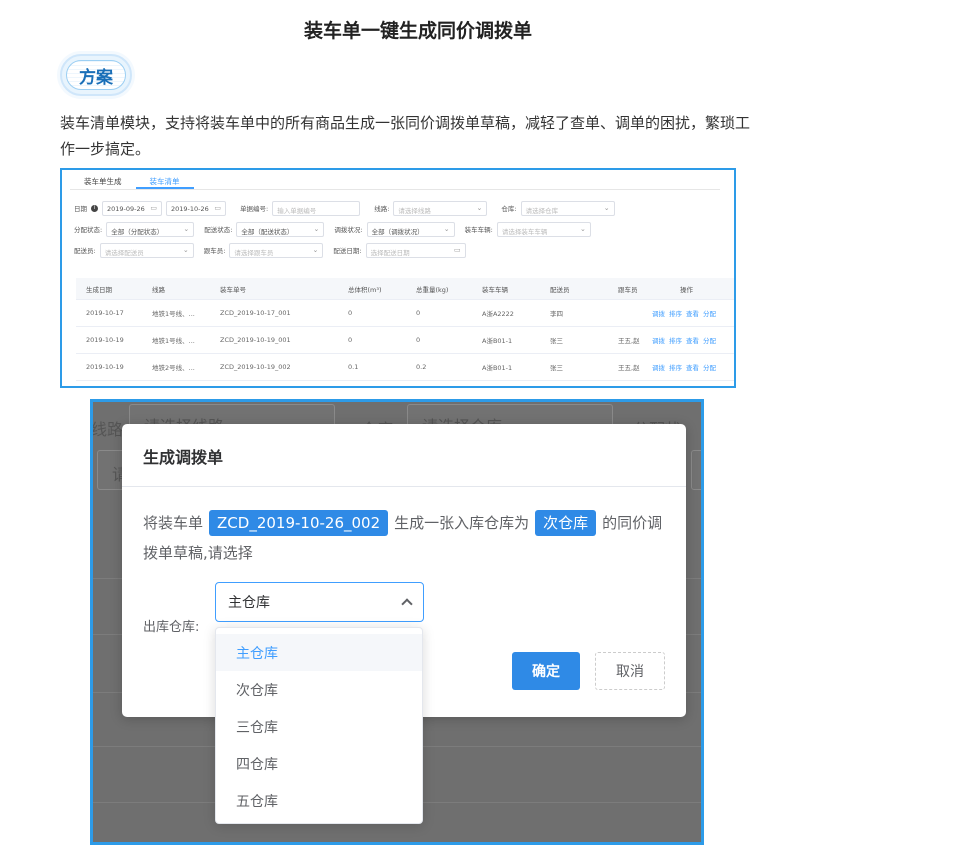  What do you see at coordinates (158, 289) in the screenshot?
I see `col-header: 线路` at bounding box center [158, 289].